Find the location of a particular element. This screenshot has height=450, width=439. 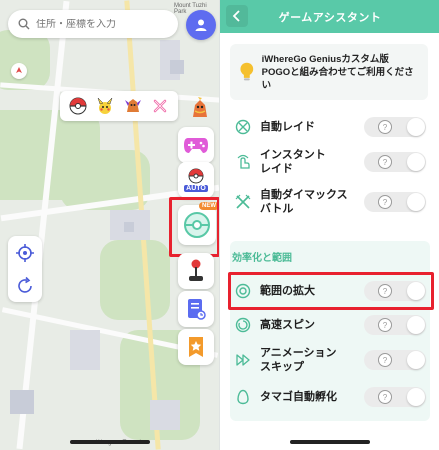

new-badge: NEW is located at coordinates (209, 206).